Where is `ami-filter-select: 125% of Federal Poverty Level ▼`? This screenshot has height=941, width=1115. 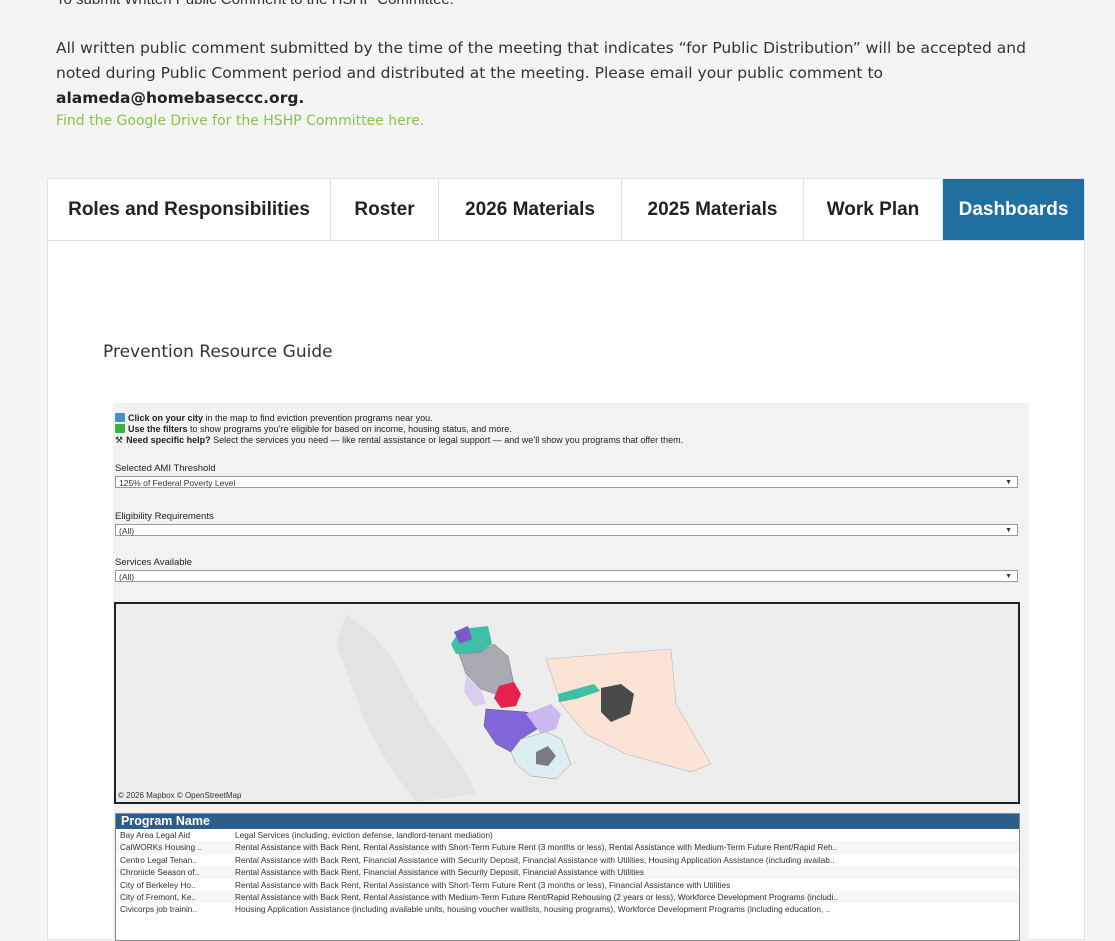 ami-filter-select: 125% of Federal Poverty Level ▼ is located at coordinates (566, 482).